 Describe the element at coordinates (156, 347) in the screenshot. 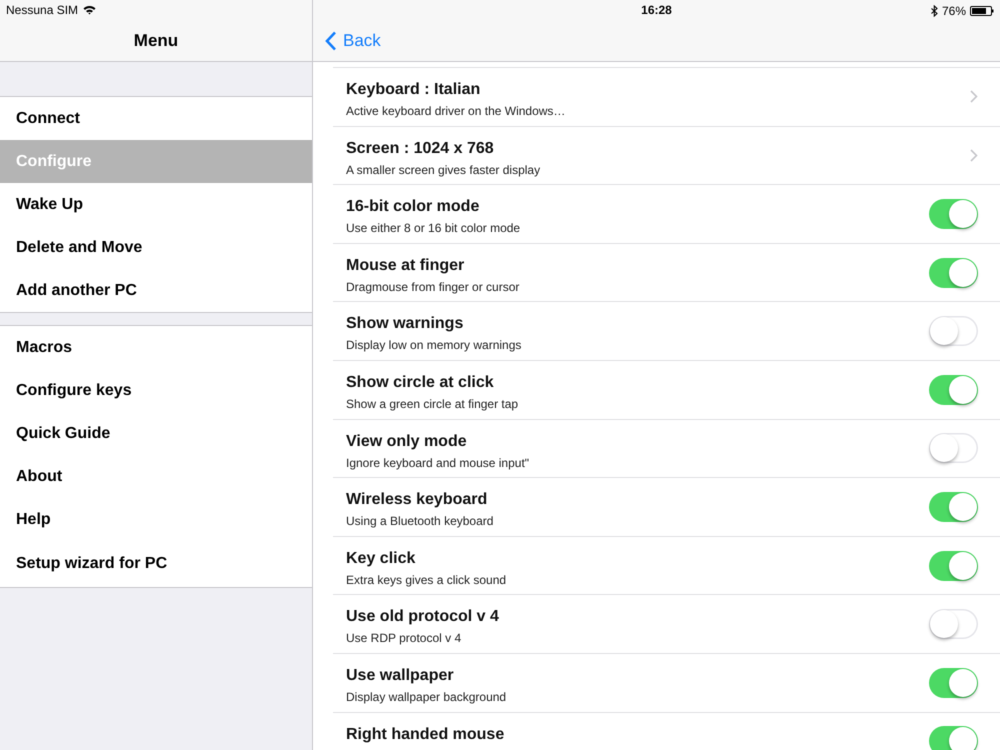

I see `menu-item: Macros` at that location.